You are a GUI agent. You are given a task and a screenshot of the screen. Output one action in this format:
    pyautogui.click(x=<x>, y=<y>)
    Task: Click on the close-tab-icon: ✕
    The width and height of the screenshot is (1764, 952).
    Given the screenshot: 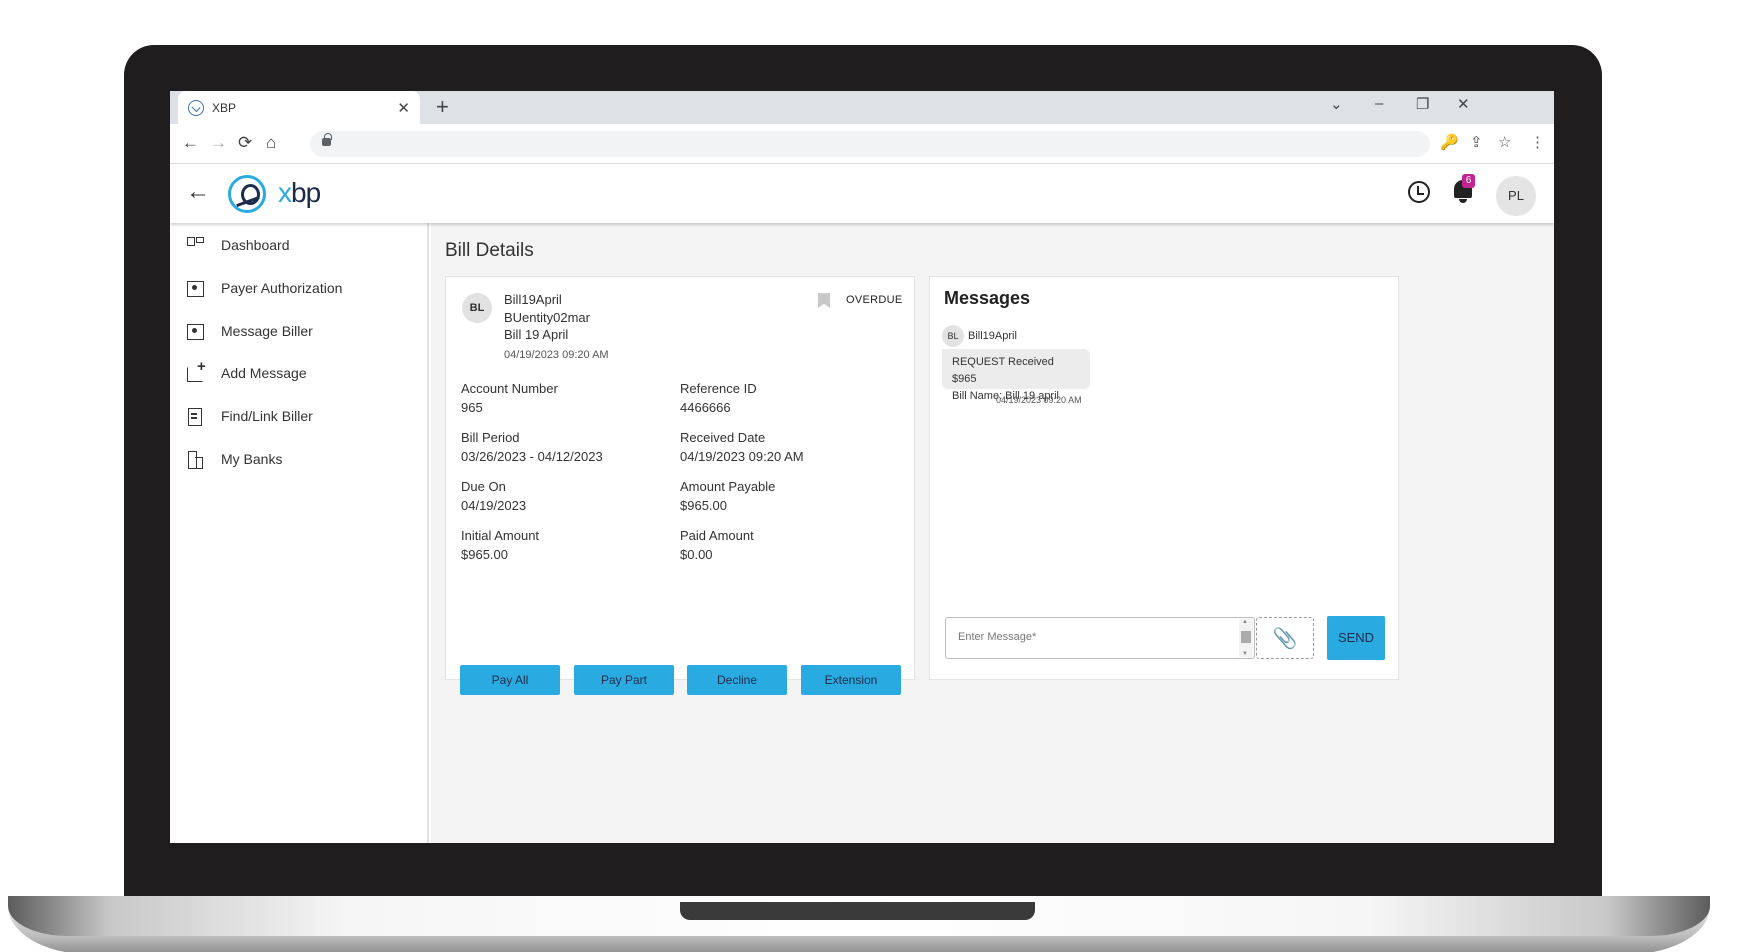 What is the action you would take?
    pyautogui.click(x=403, y=108)
    